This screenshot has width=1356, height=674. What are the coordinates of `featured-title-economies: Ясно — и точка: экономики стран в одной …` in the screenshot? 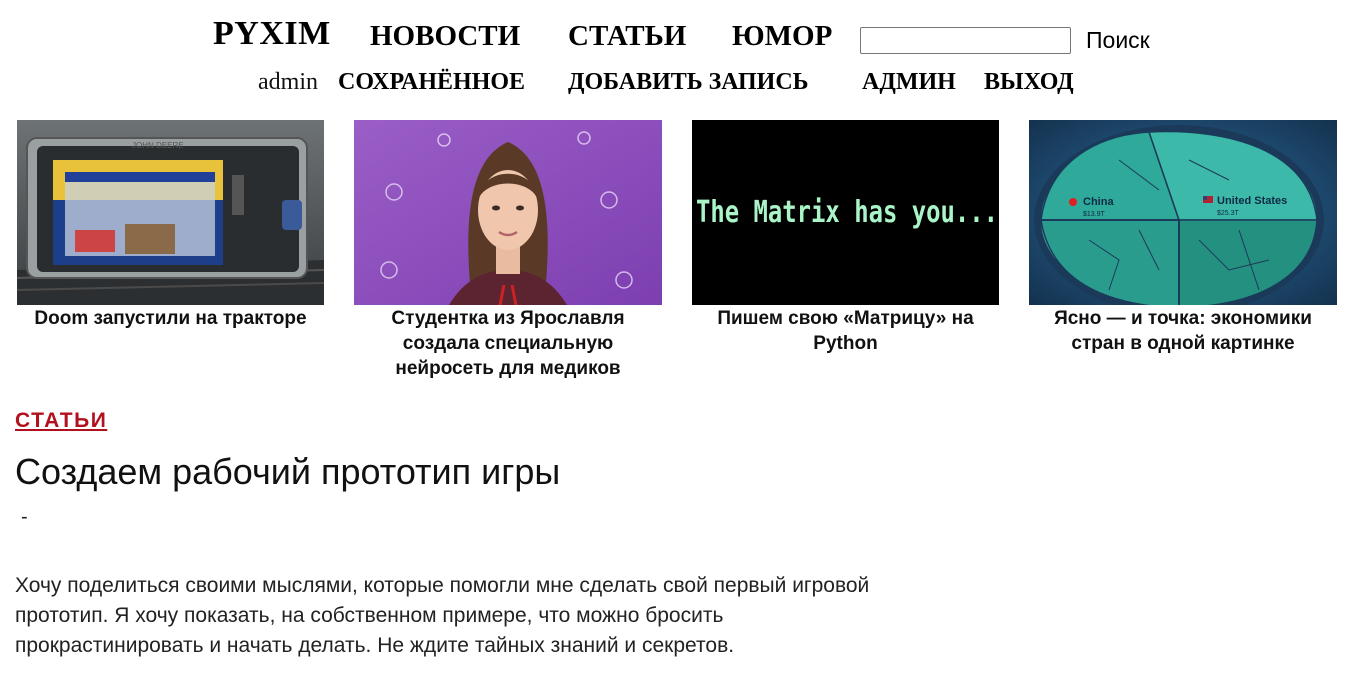 It's located at (1183, 331).